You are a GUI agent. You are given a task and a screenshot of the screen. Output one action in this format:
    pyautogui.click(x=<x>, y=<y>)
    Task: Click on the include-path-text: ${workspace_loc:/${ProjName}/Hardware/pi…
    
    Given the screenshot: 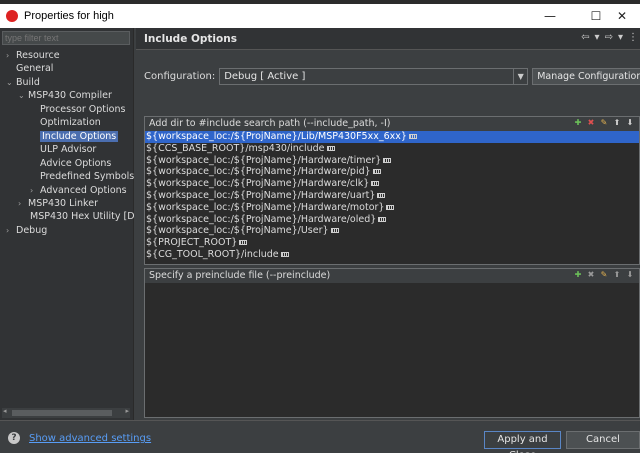 What is the action you would take?
    pyautogui.click(x=258, y=172)
    